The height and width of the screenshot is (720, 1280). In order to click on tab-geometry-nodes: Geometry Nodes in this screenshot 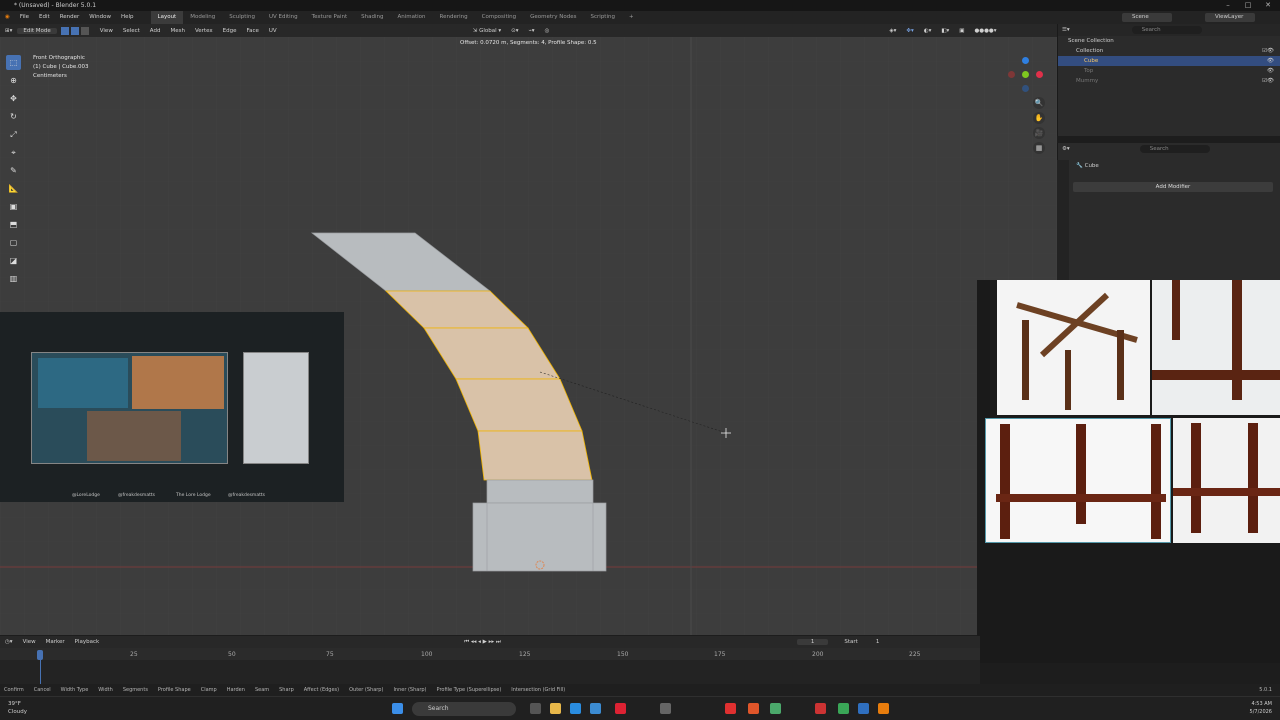, I will do `click(553, 17)`.